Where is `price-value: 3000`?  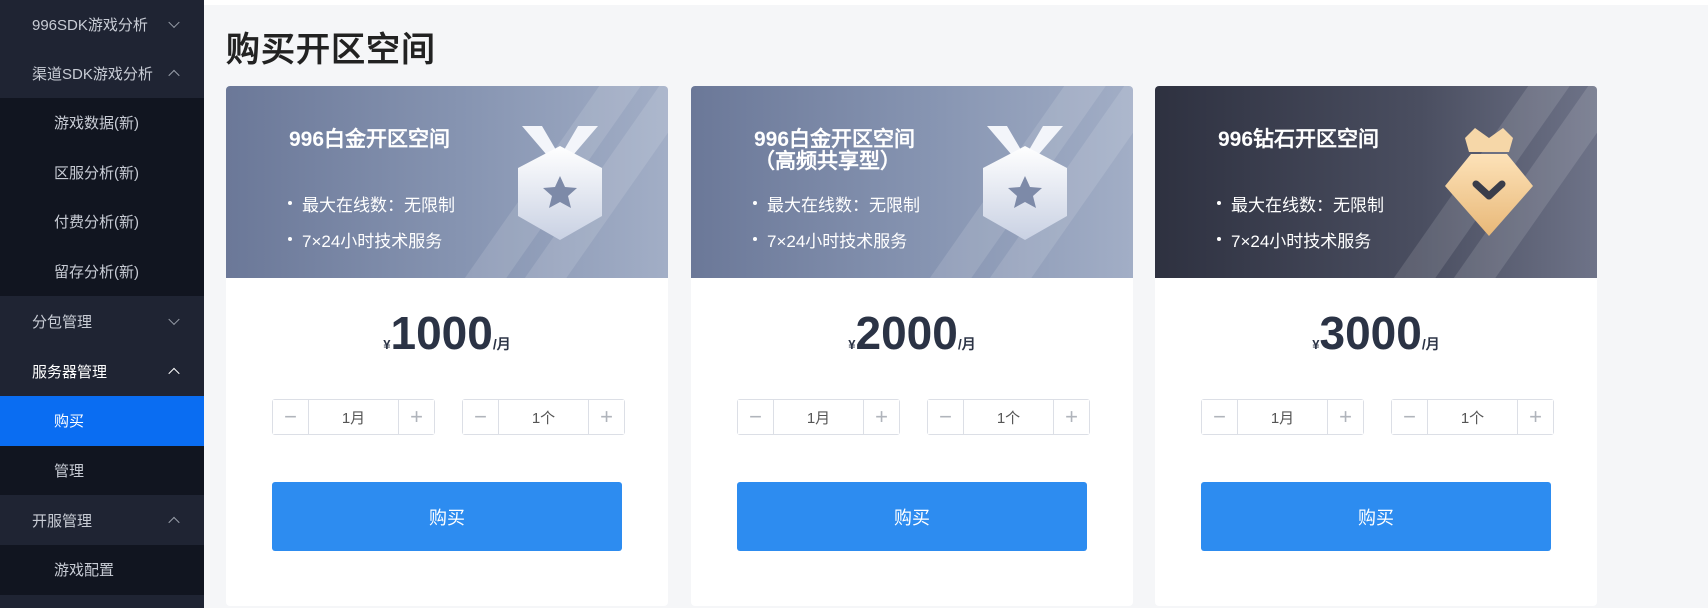
price-value: 3000 is located at coordinates (1370, 333).